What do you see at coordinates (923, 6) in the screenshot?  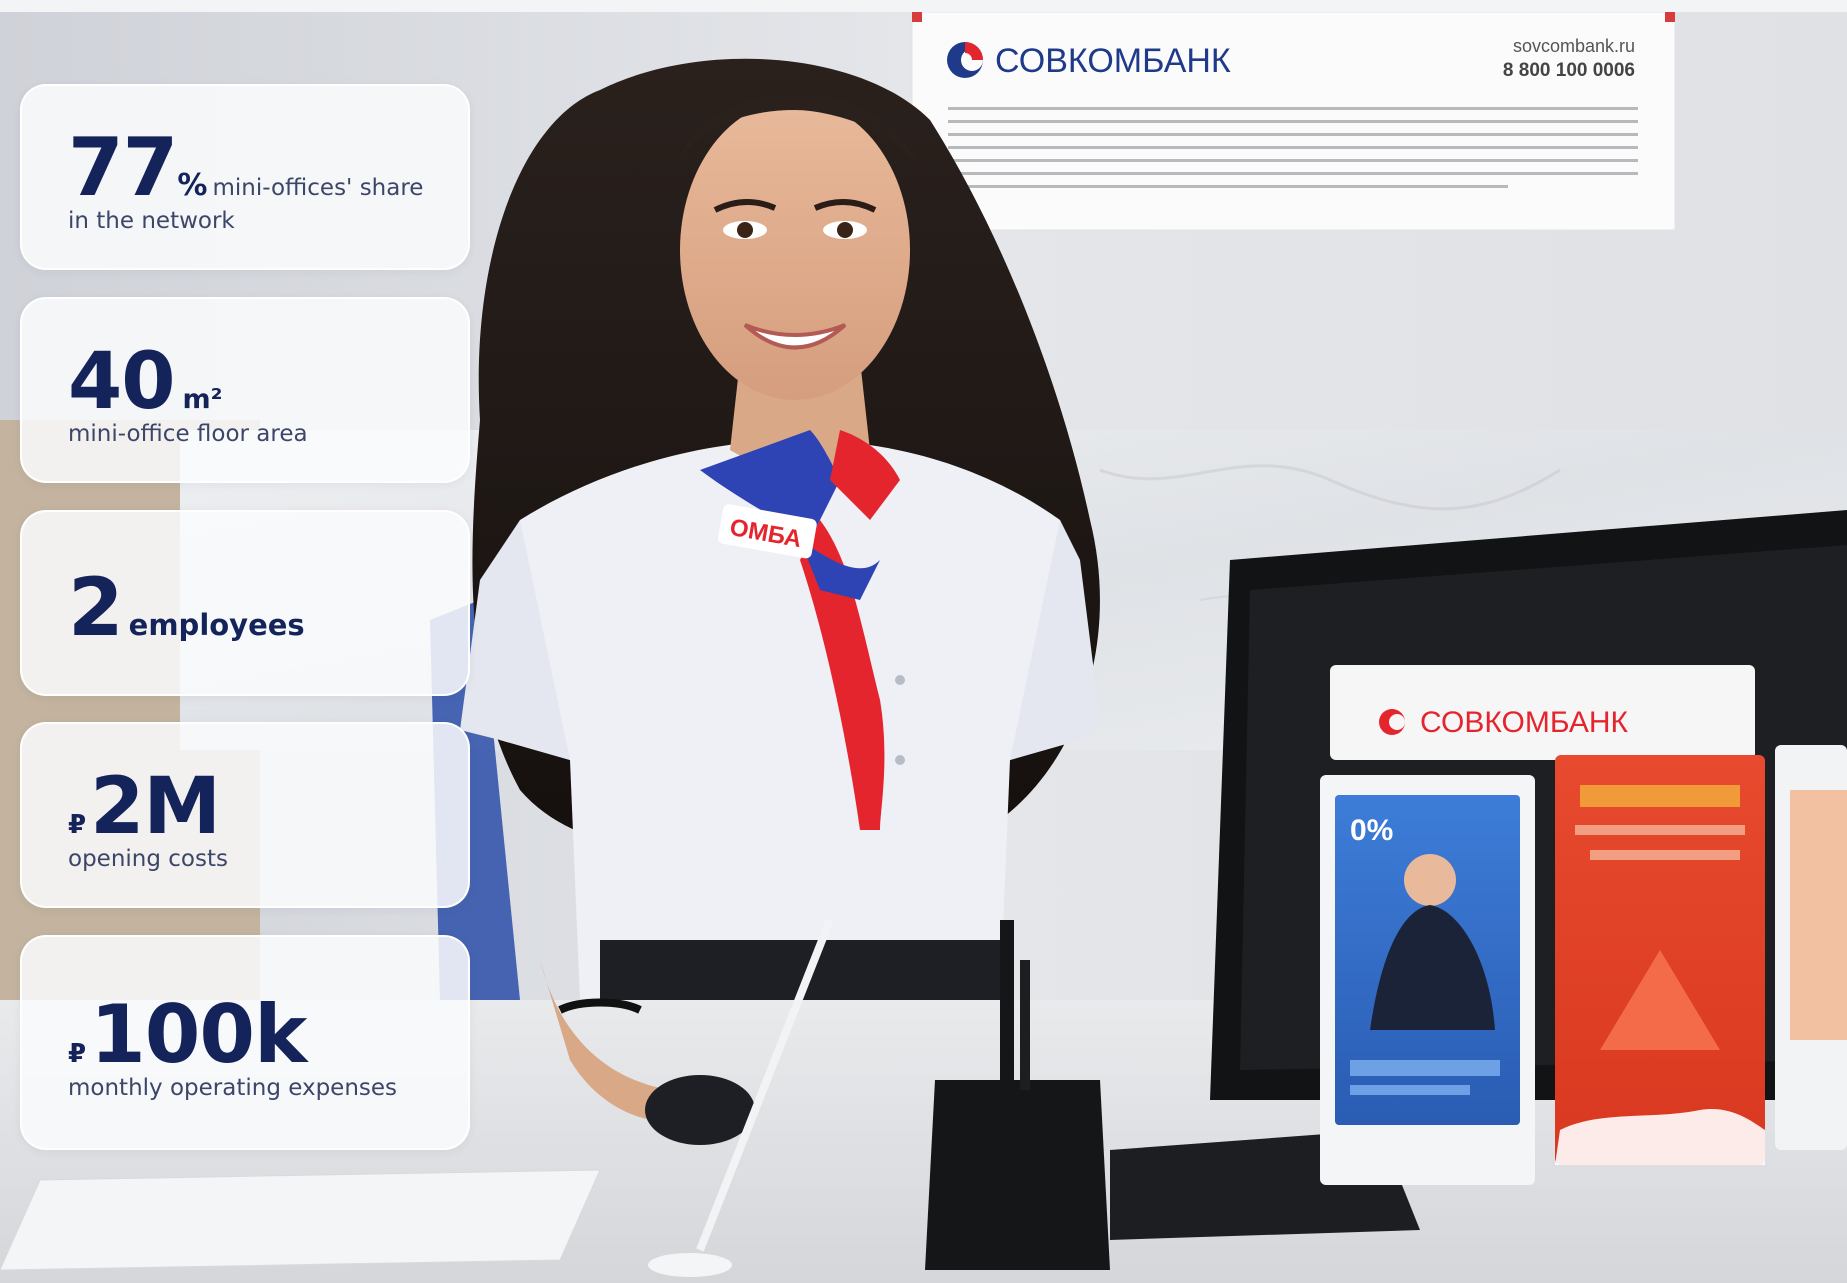 I see `top-strip` at bounding box center [923, 6].